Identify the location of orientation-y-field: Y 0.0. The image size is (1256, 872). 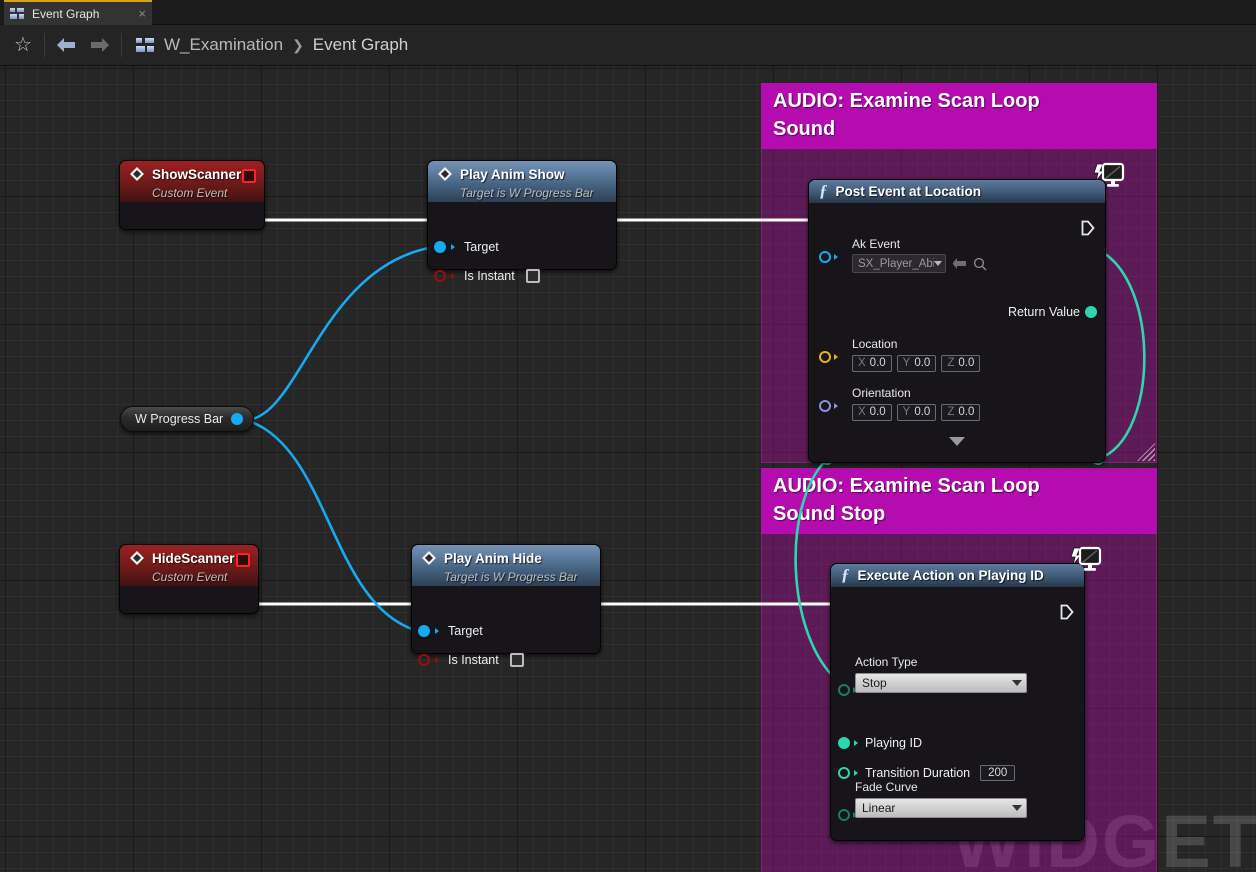
(916, 412).